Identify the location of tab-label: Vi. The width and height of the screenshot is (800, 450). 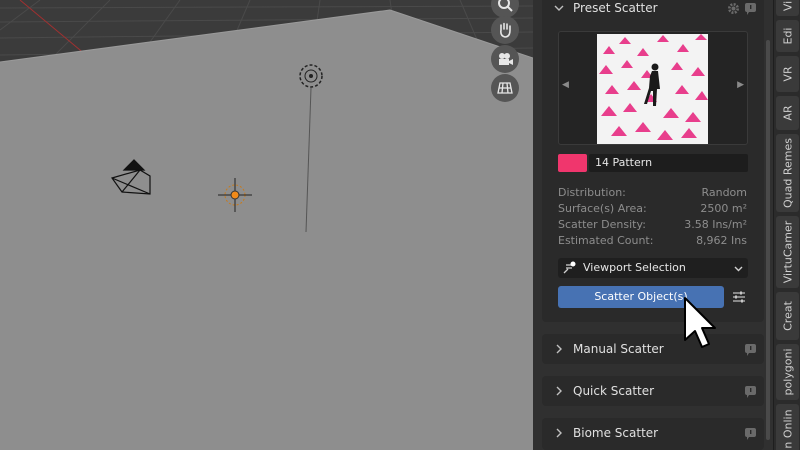
(787, 6).